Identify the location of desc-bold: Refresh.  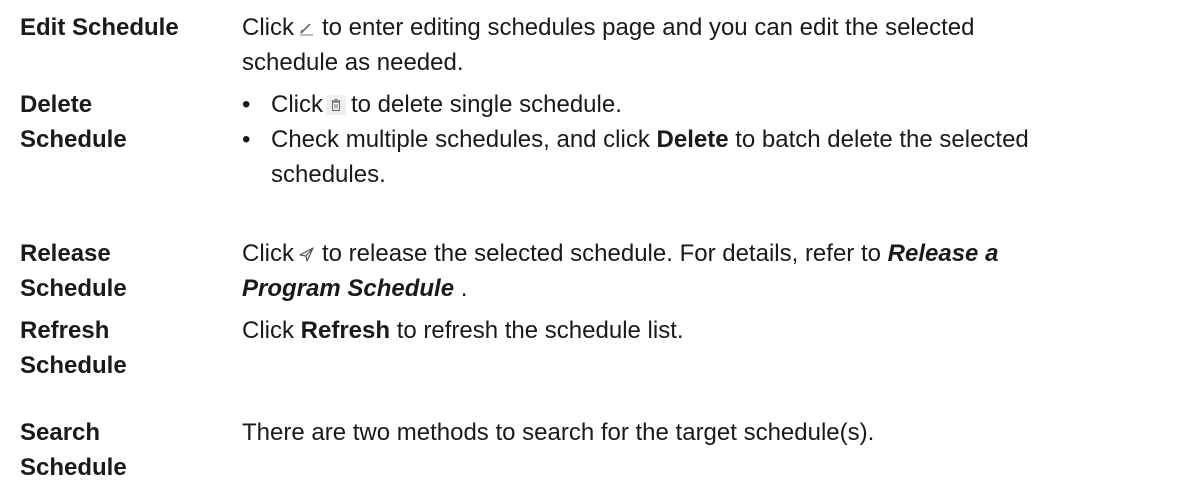
(345, 330).